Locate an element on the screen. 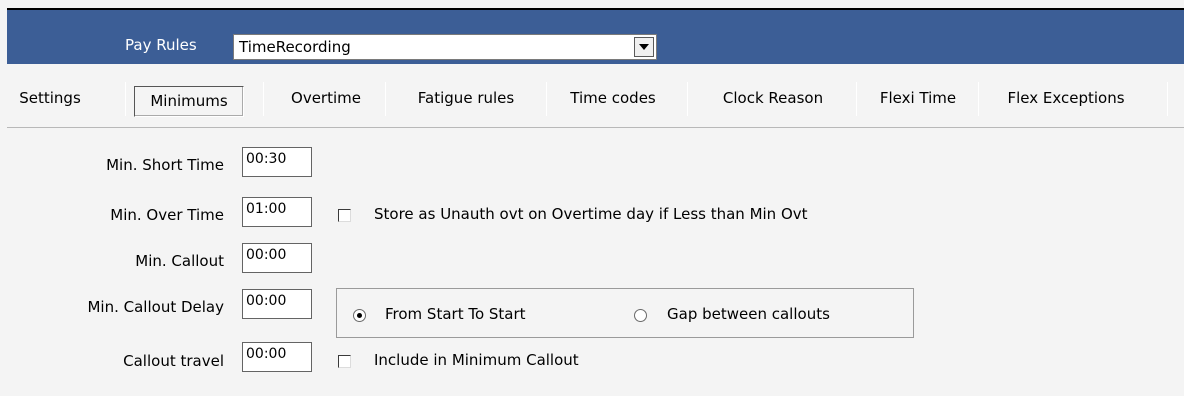  tab-flexi-time: Flexi Time is located at coordinates (918, 98).